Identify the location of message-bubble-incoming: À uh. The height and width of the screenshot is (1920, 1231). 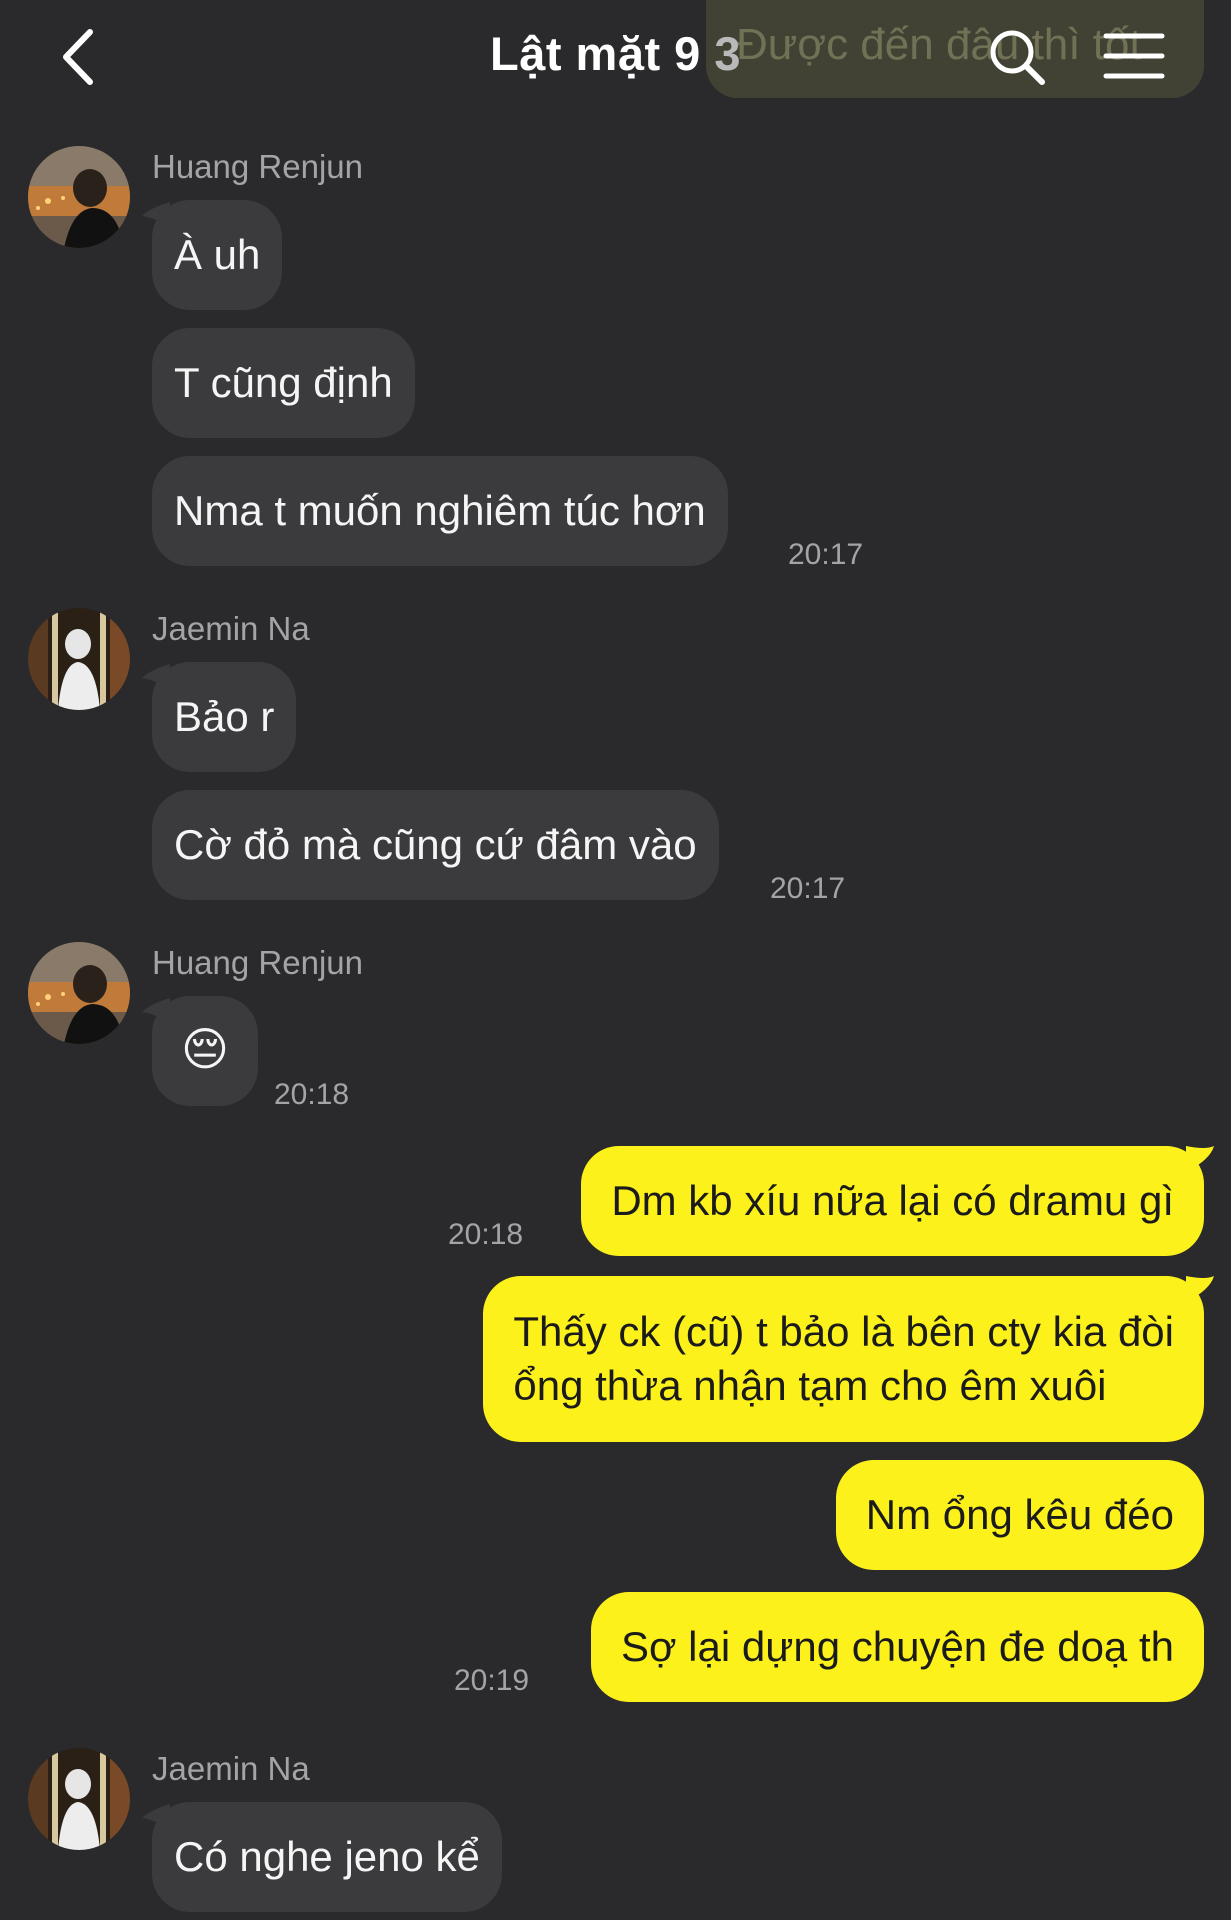
(217, 255).